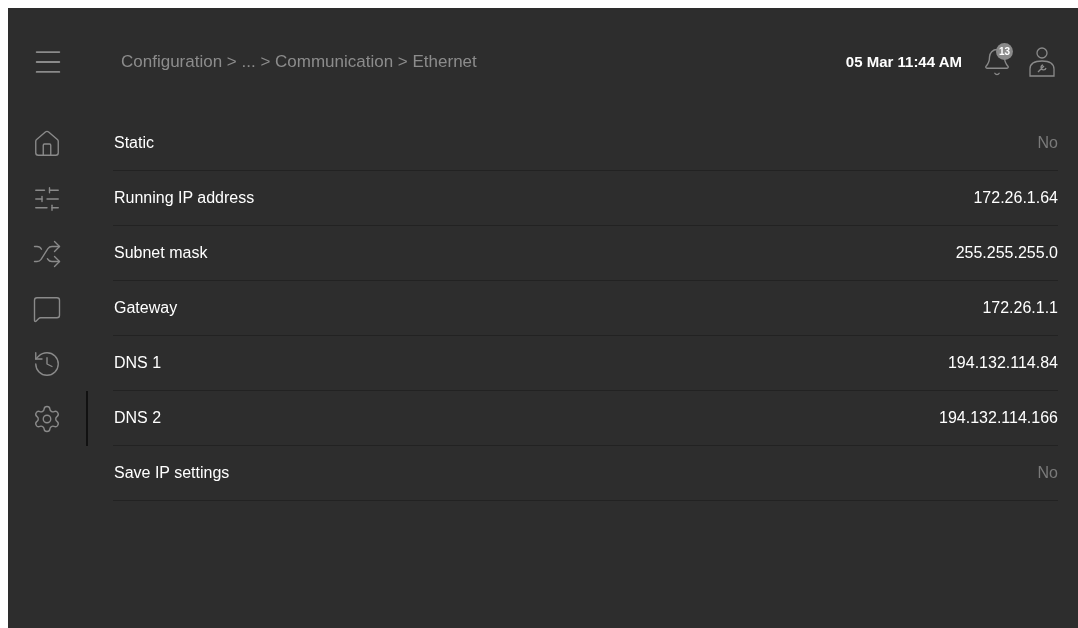 This screenshot has height=628, width=1078. Describe the element at coordinates (47, 253) in the screenshot. I see `shuffle-icon` at that location.